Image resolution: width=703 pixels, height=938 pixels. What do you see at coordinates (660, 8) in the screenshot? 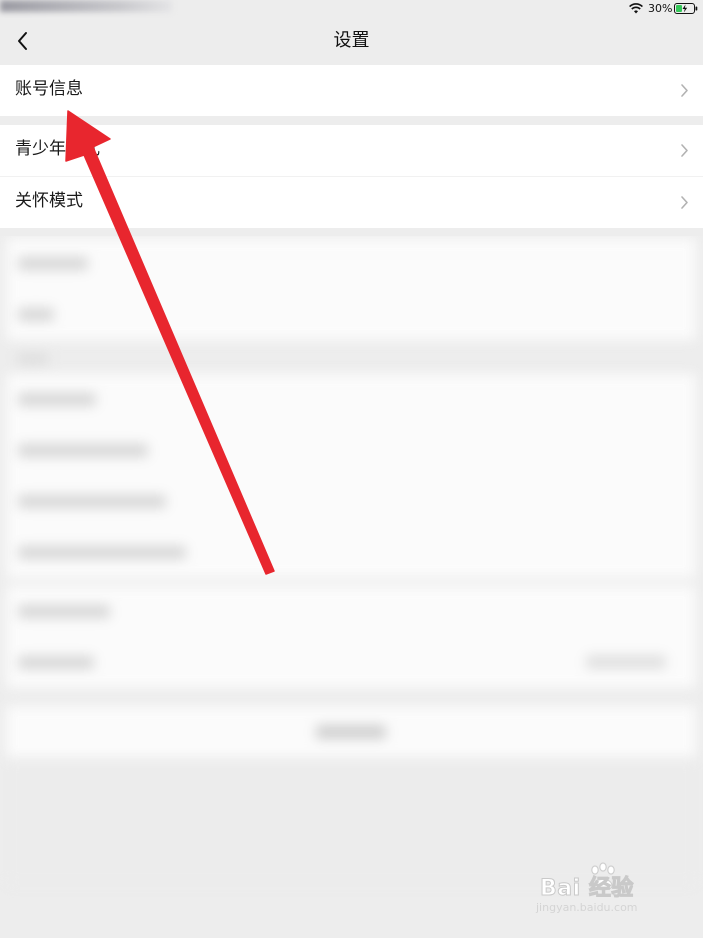
I see `battery-percentage: 30%` at bounding box center [660, 8].